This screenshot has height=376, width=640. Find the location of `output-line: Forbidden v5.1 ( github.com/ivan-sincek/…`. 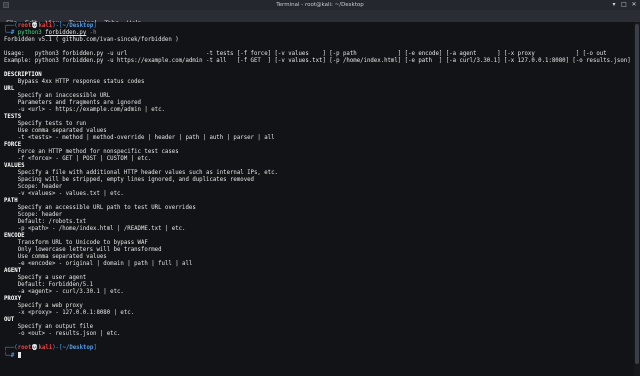

output-line: Forbidden v5.1 ( github.com/ivan-sincek/… is located at coordinates (91, 40).